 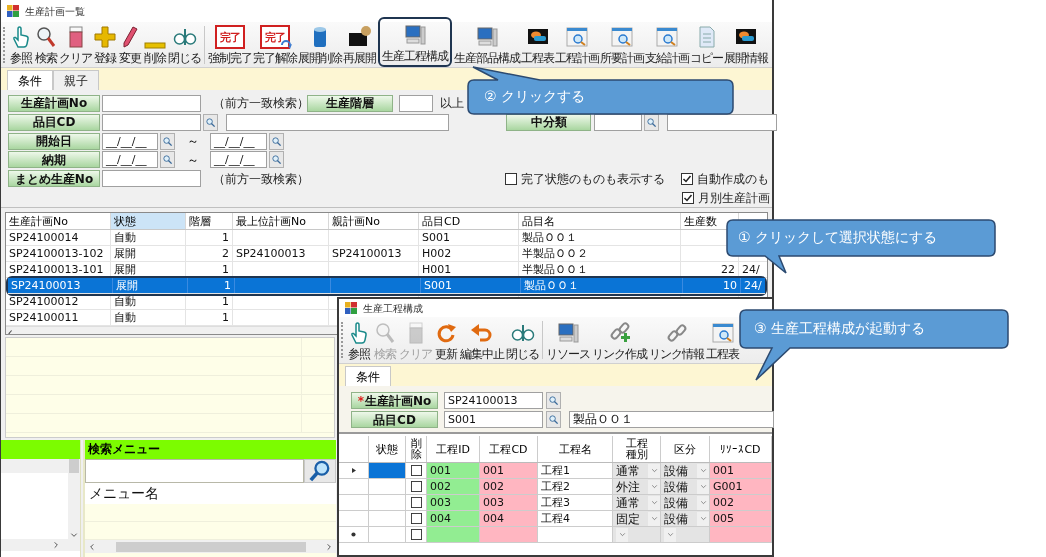 I want to click on window-search-icon, so click(x=577, y=37).